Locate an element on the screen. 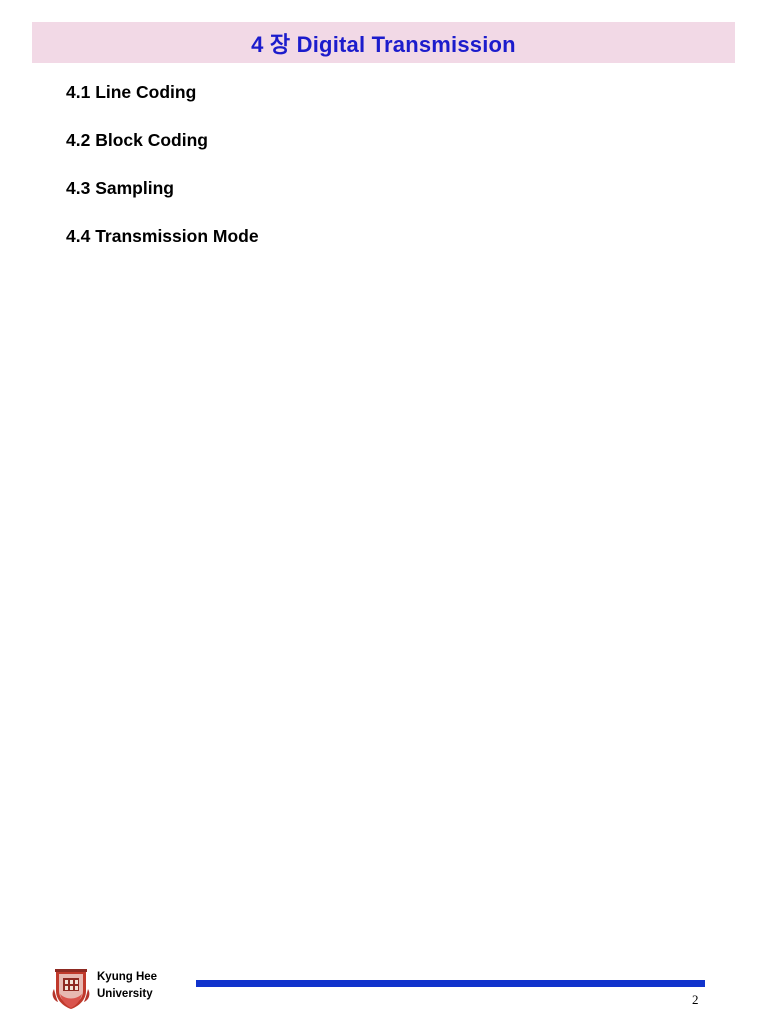 The width and height of the screenshot is (780, 1011). list-item: 4.2 Block Coding is located at coordinates (137, 140).